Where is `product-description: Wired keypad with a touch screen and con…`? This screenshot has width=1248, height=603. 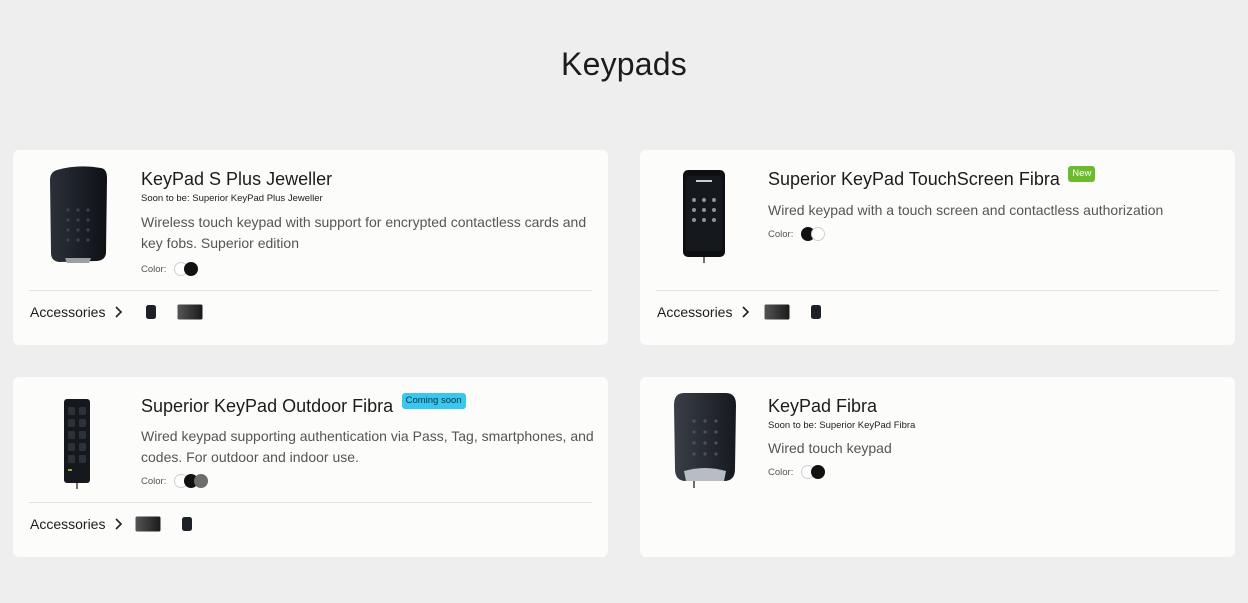 product-description: Wired keypad with a touch screen and con… is located at coordinates (966, 210).